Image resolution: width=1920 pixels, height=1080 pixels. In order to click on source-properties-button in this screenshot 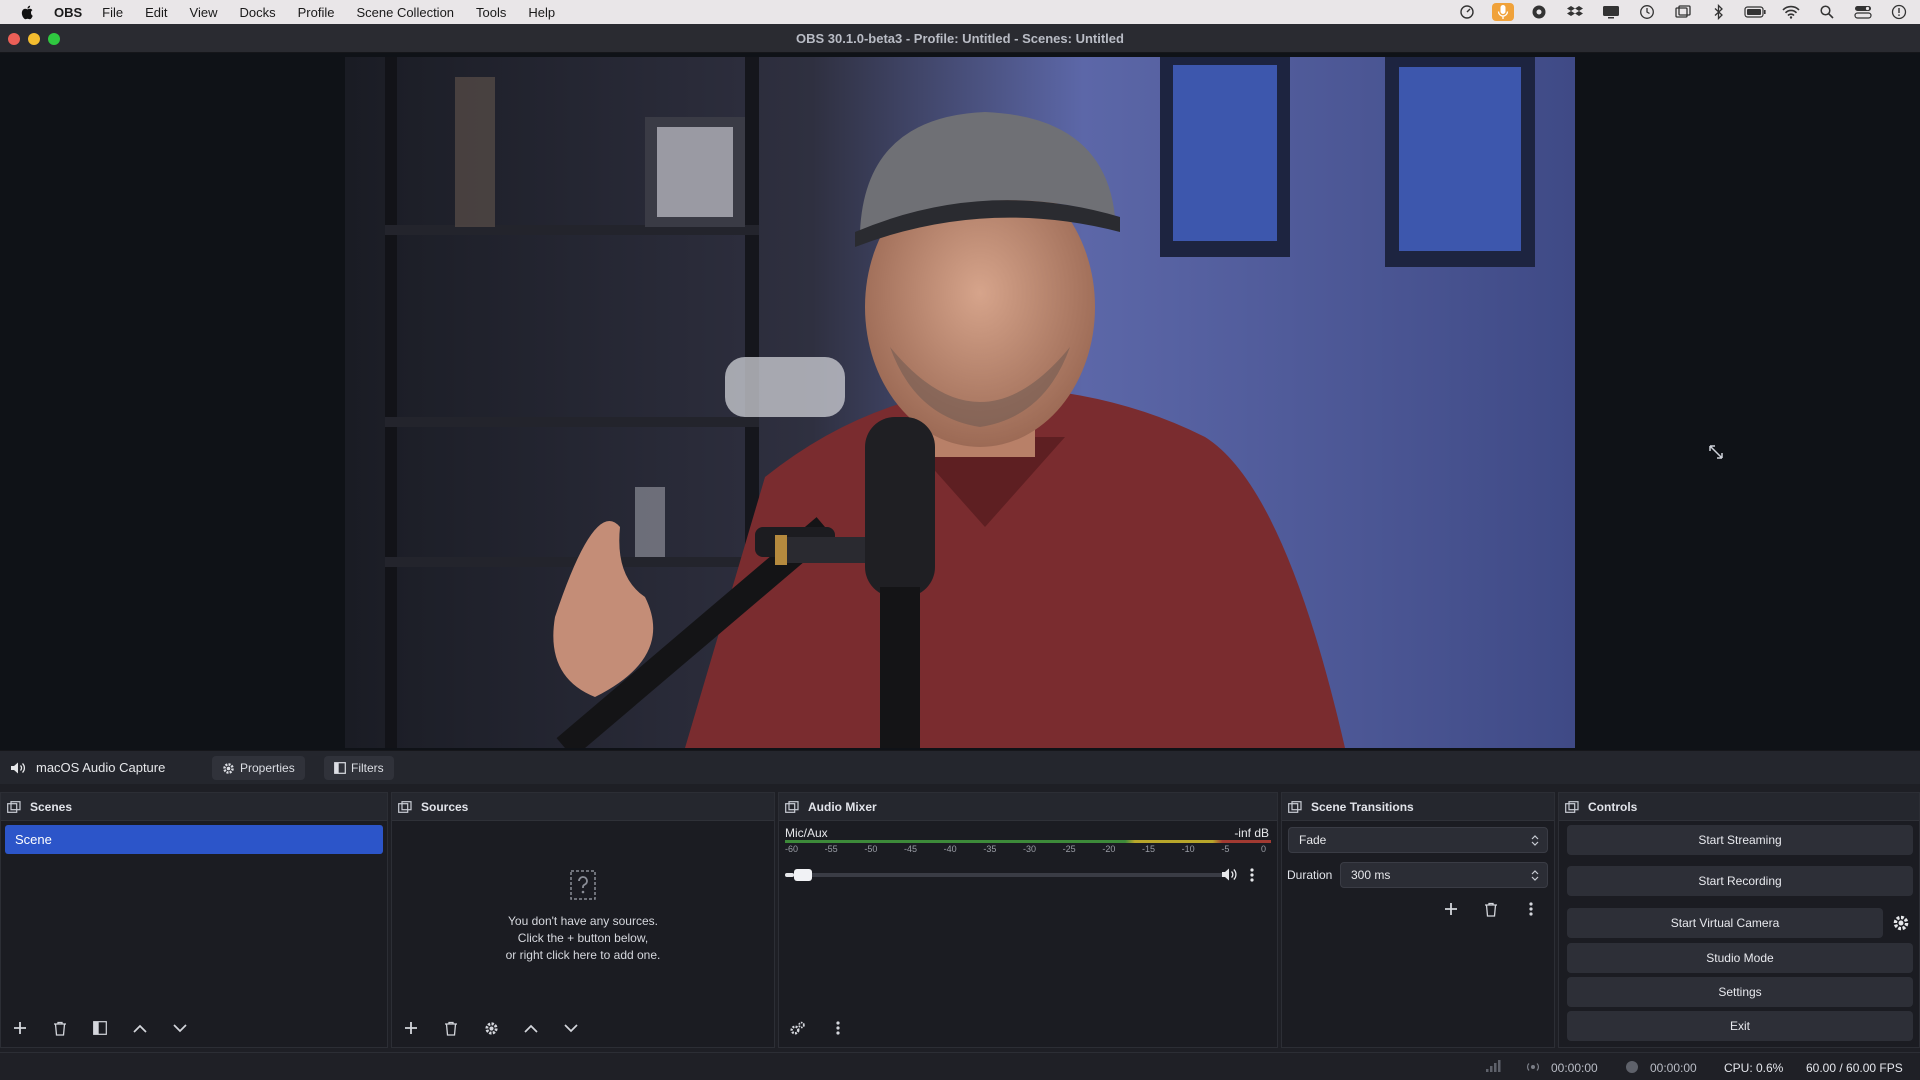, I will do `click(491, 1028)`.